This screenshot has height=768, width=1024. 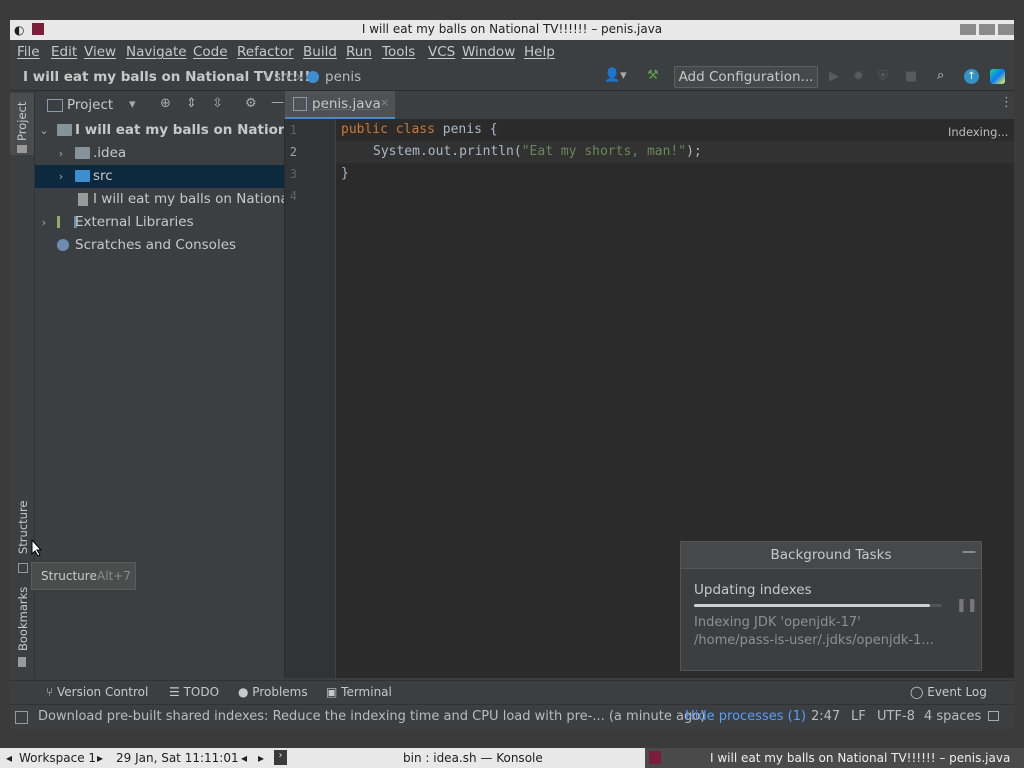 What do you see at coordinates (90, 105) in the screenshot?
I see `project-view-selector: Project` at bounding box center [90, 105].